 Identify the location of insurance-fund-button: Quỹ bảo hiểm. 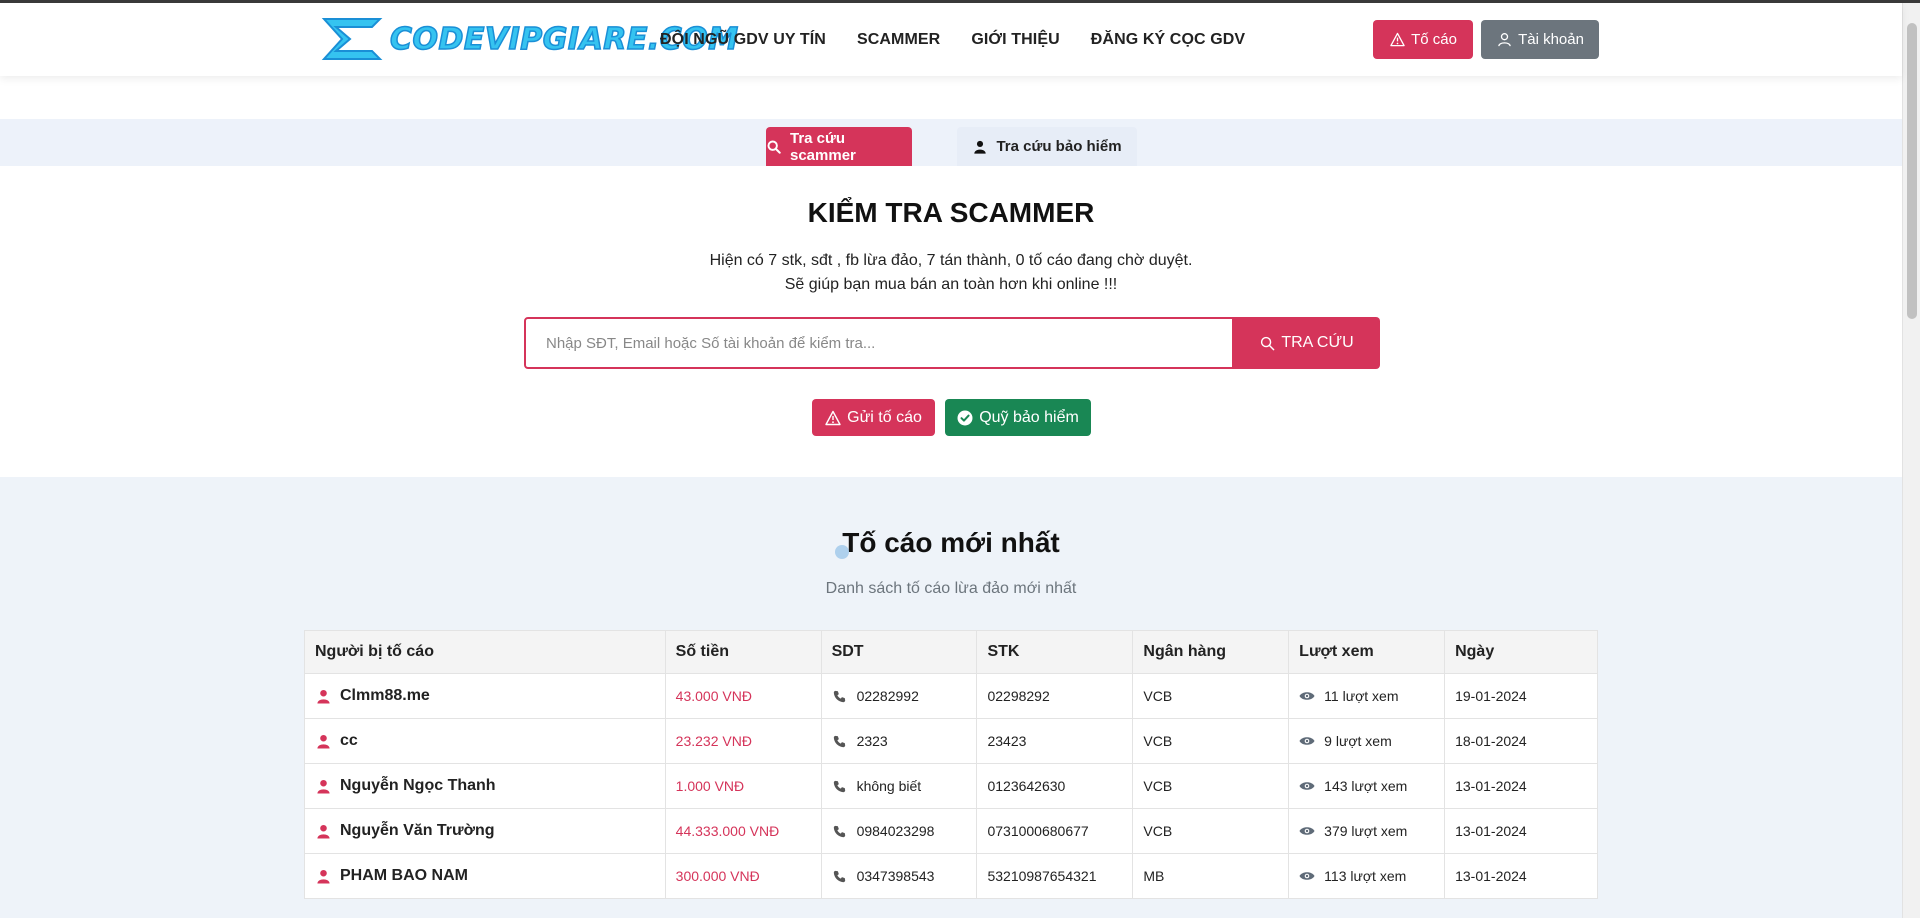
(1018, 417).